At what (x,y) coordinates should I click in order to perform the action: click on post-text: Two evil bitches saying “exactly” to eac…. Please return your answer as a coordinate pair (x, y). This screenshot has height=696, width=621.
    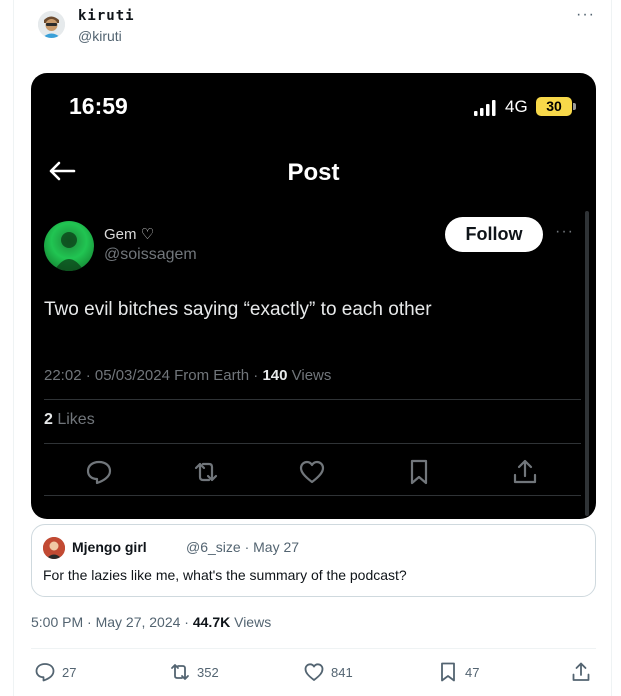
    Looking at the image, I should click on (238, 309).